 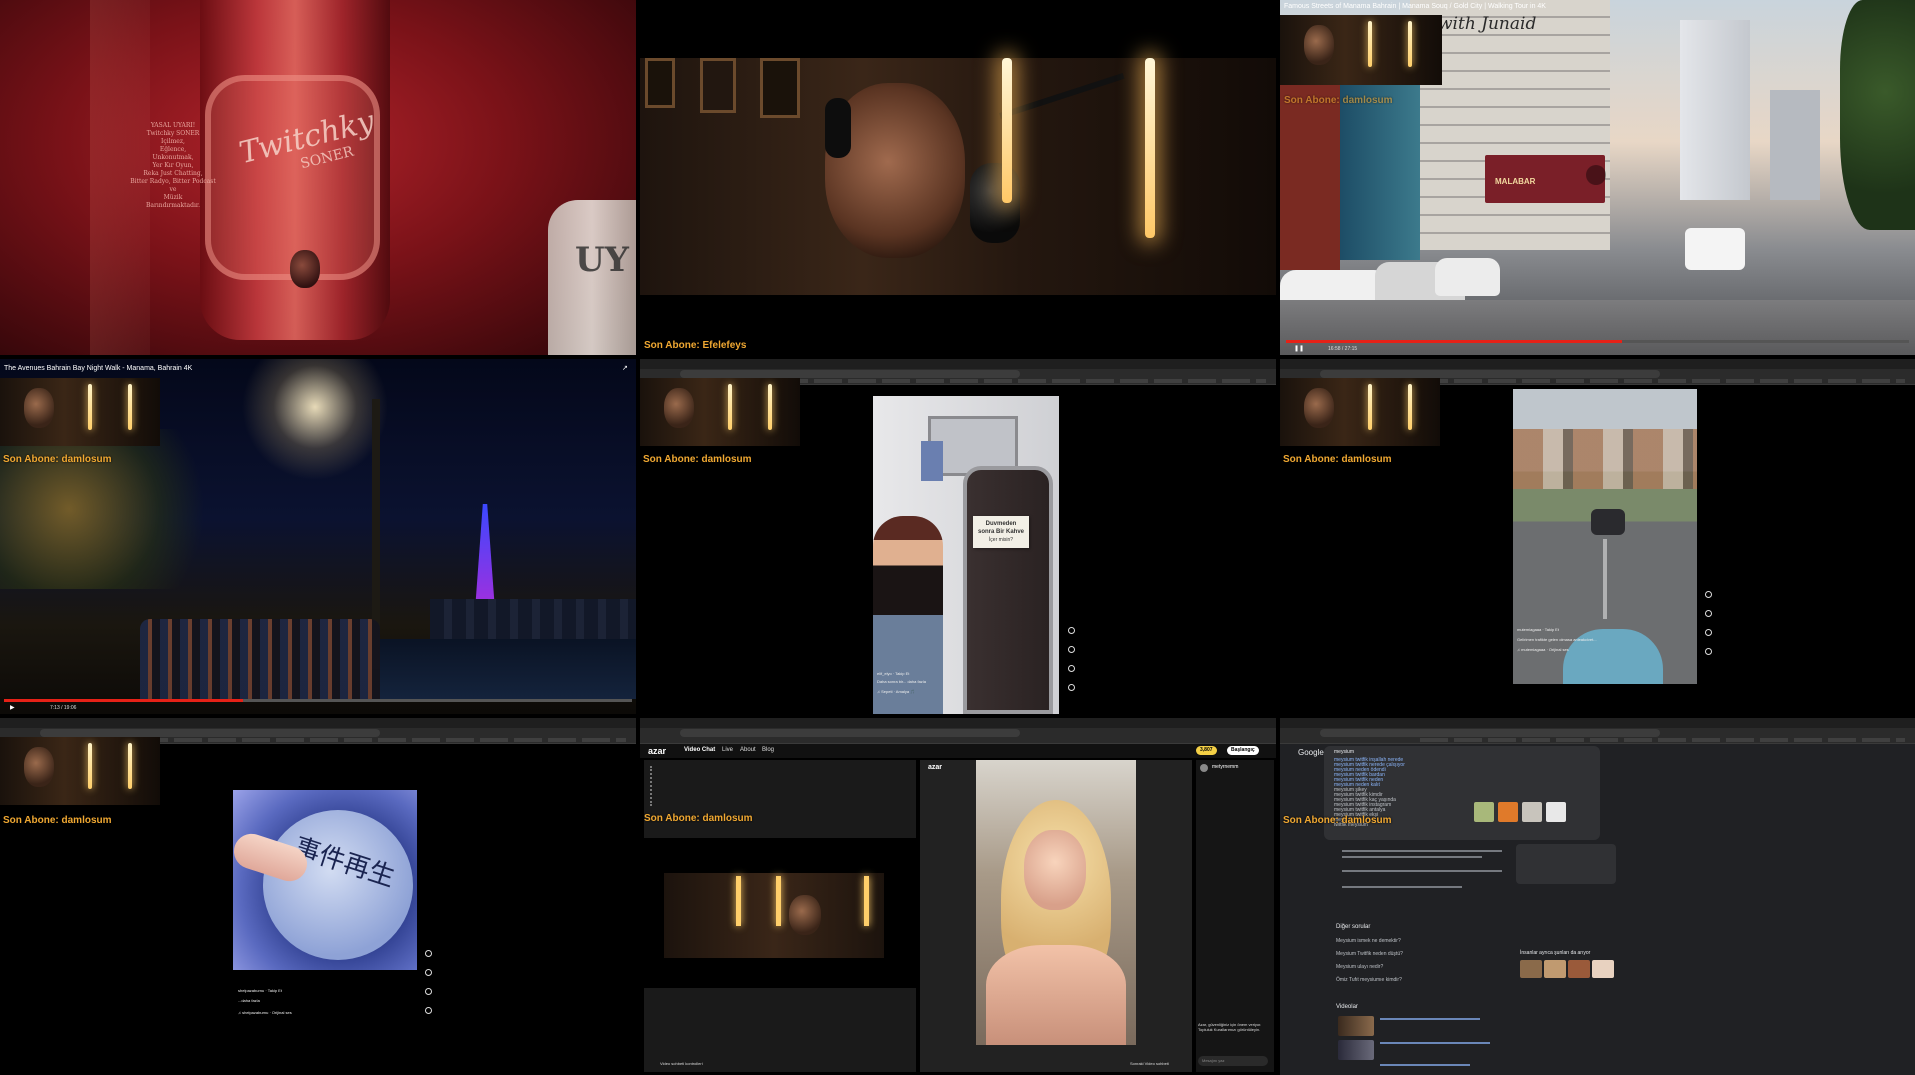 I want to click on play-pause-button: ❚❚, so click(x=1299, y=348).